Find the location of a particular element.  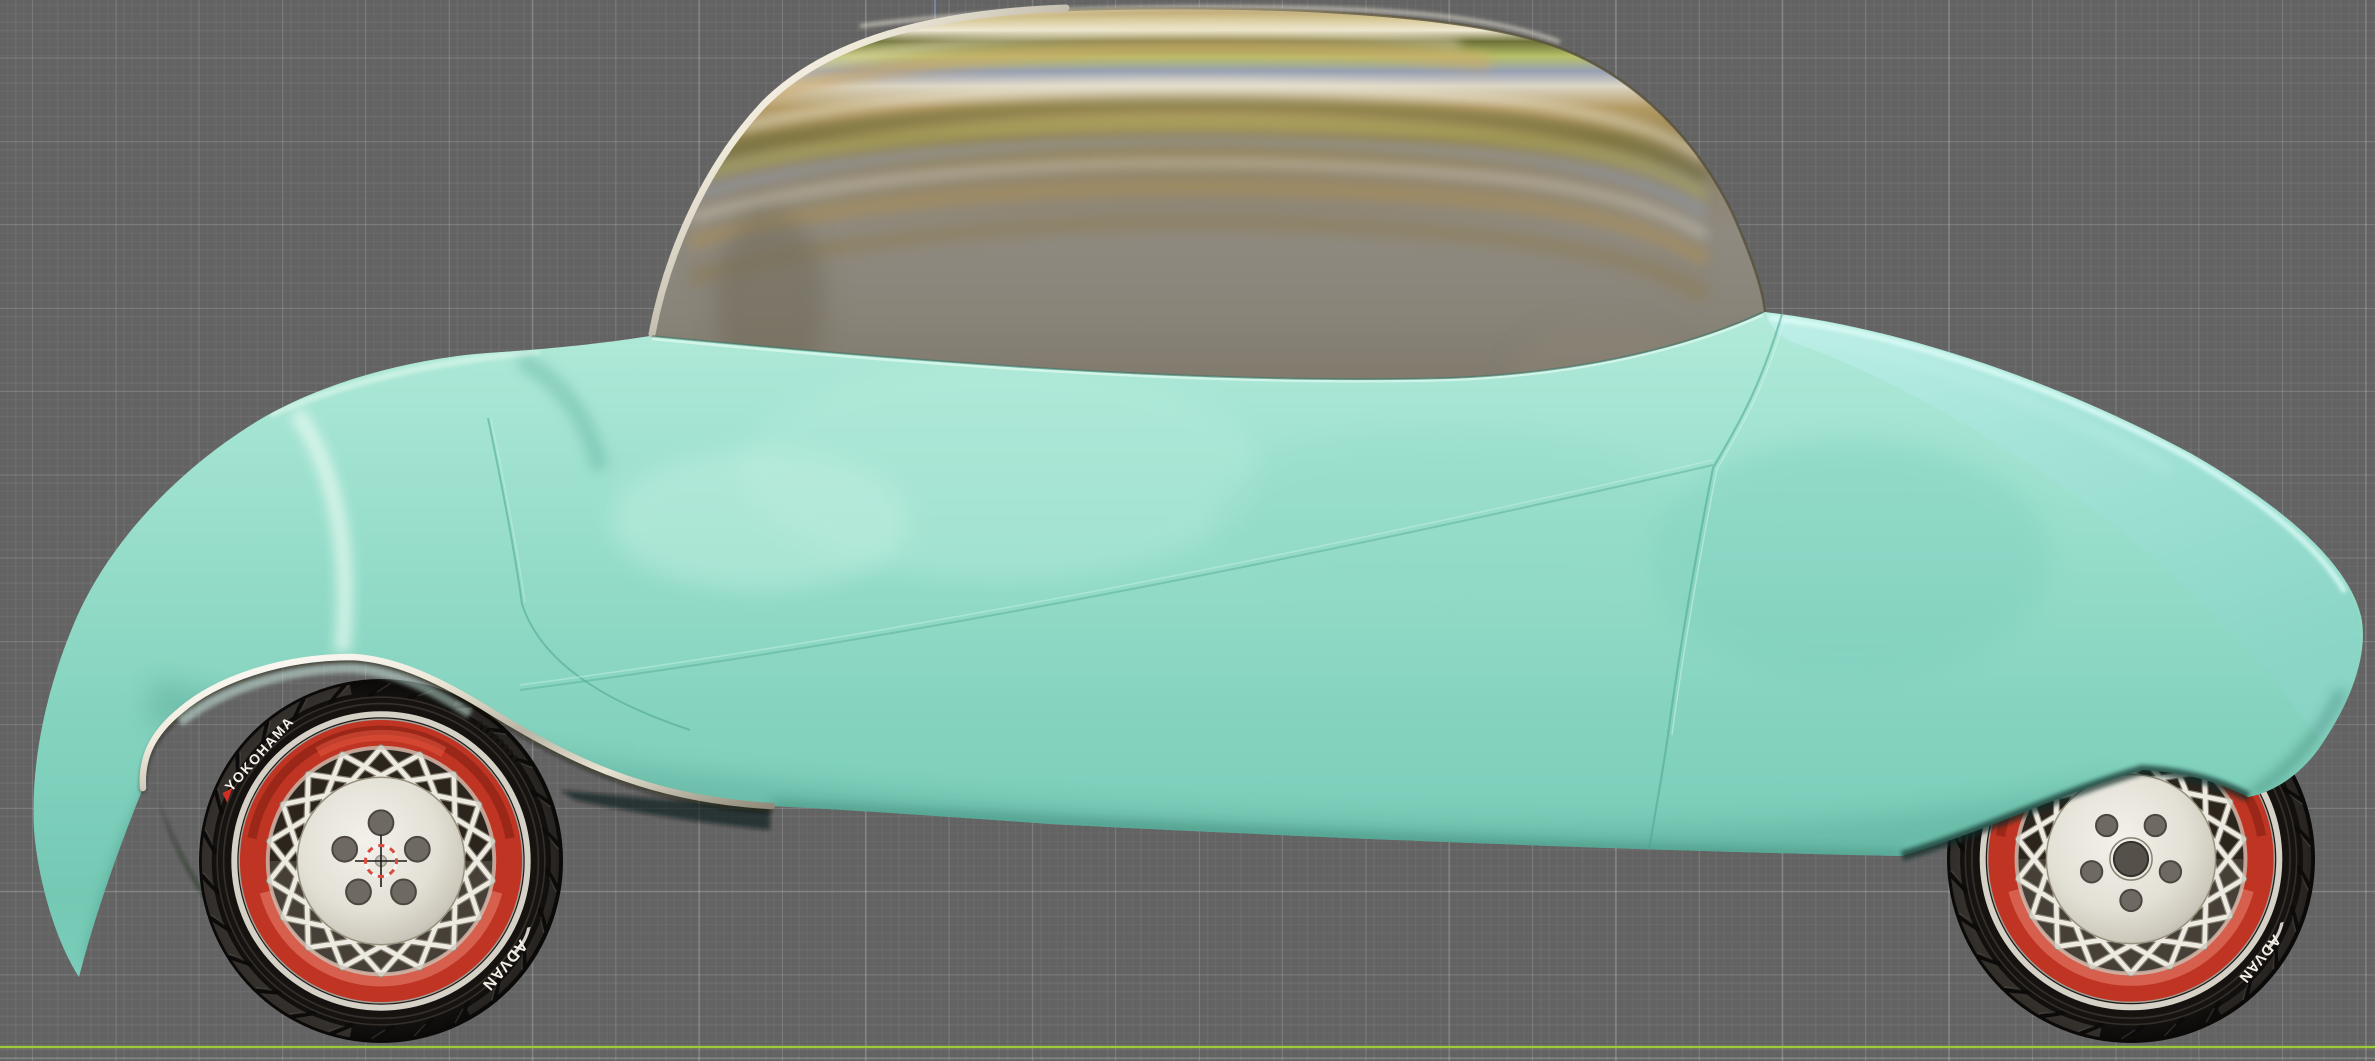

body-reflection-quarter is located at coordinates (1850, 560).